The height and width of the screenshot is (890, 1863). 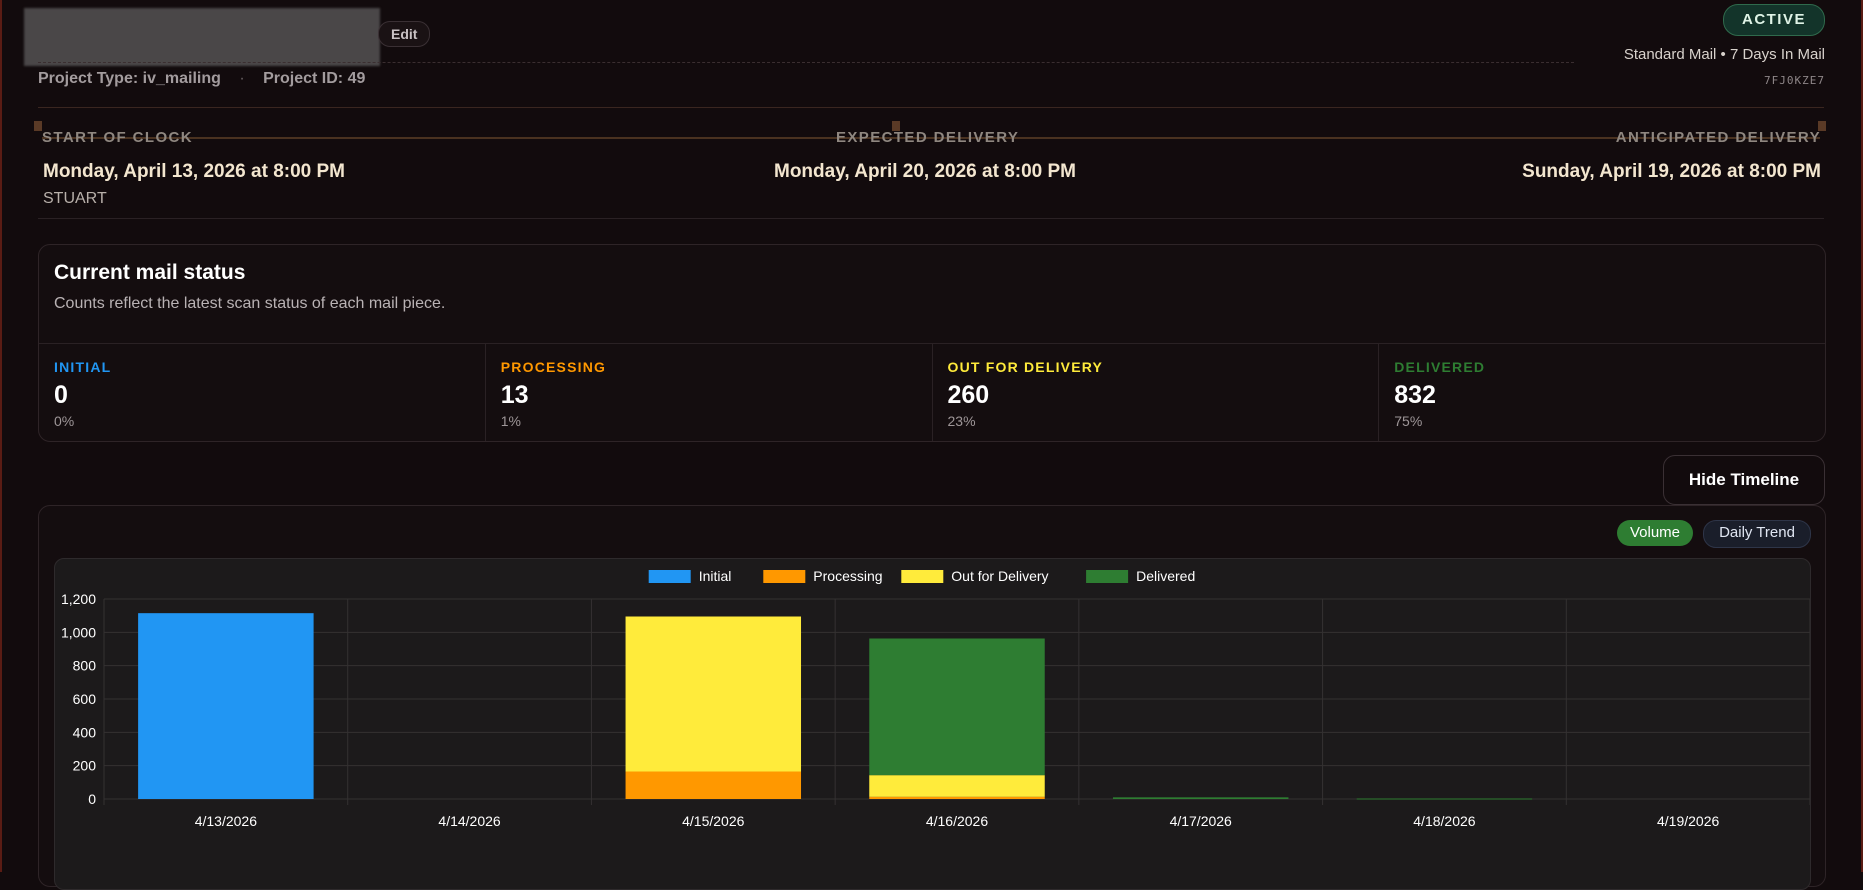 What do you see at coordinates (922, 576) in the screenshot?
I see `legend-swatch-out-for-delivery` at bounding box center [922, 576].